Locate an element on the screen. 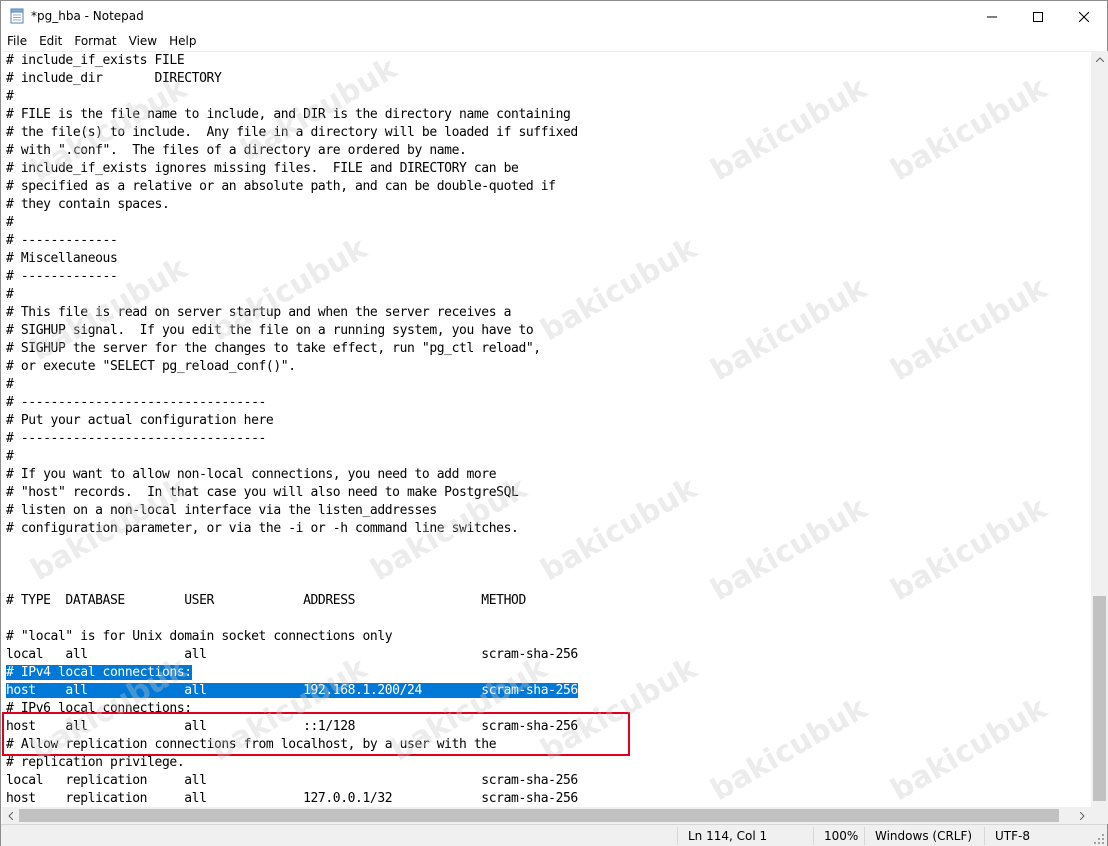  line-text: # IPv6 local connections: is located at coordinates (99, 708).